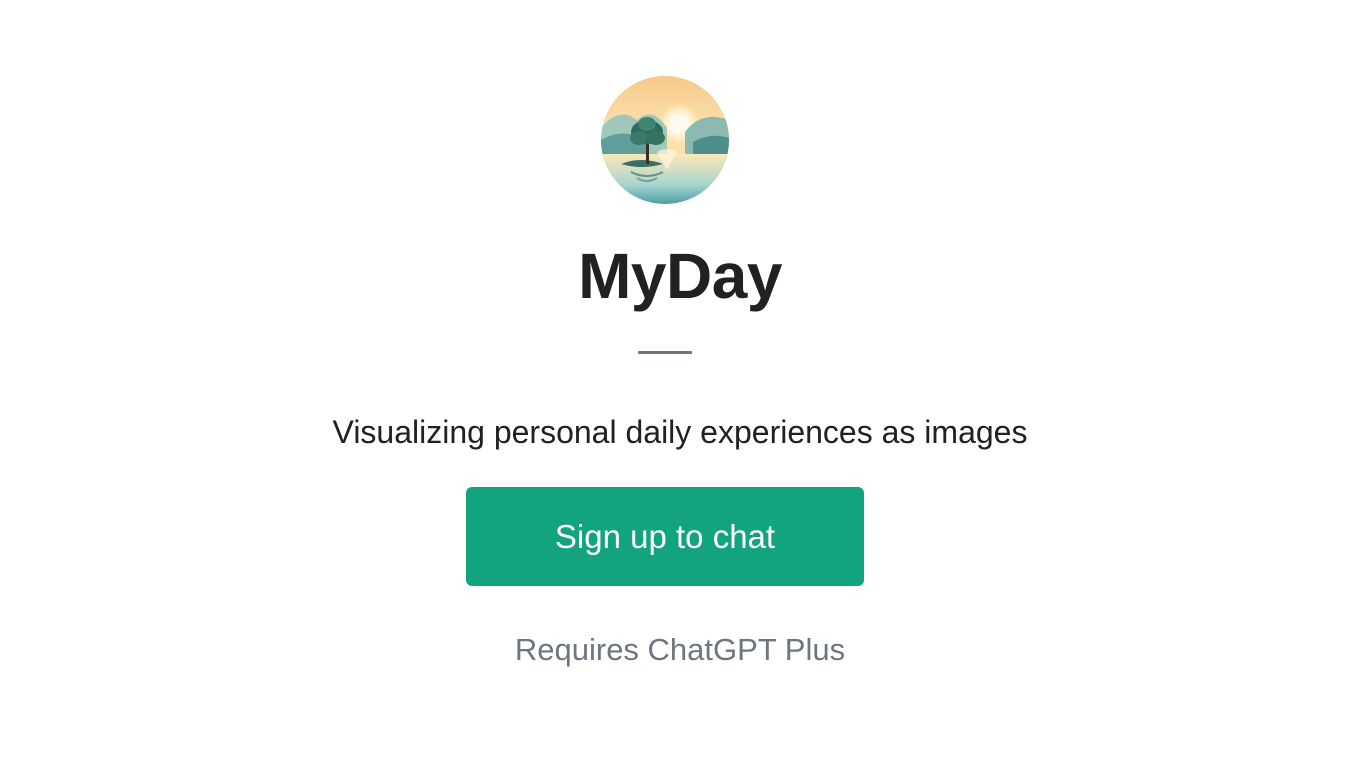 The image size is (1360, 764). I want to click on gpt-avatar, so click(665, 140).